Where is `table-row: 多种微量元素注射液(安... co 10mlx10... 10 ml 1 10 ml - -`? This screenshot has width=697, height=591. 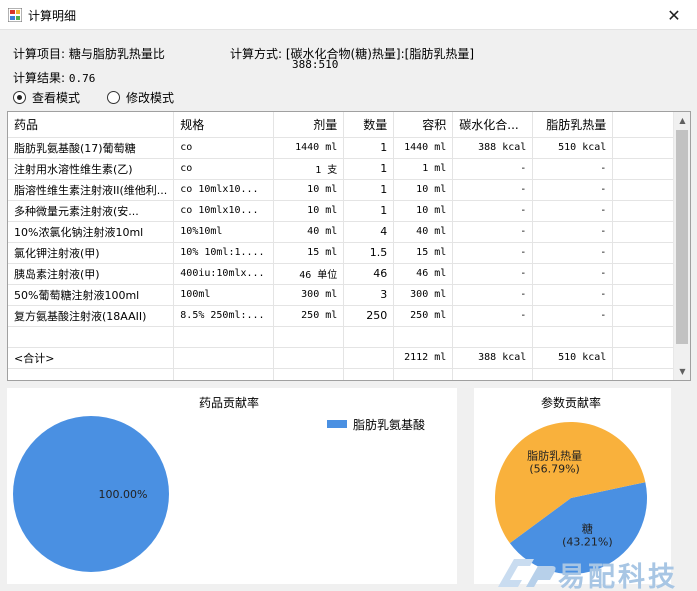 table-row: 多种微量元素注射液(安... co 10mlx10... 10 ml 1 10 ml - - is located at coordinates (344, 211).